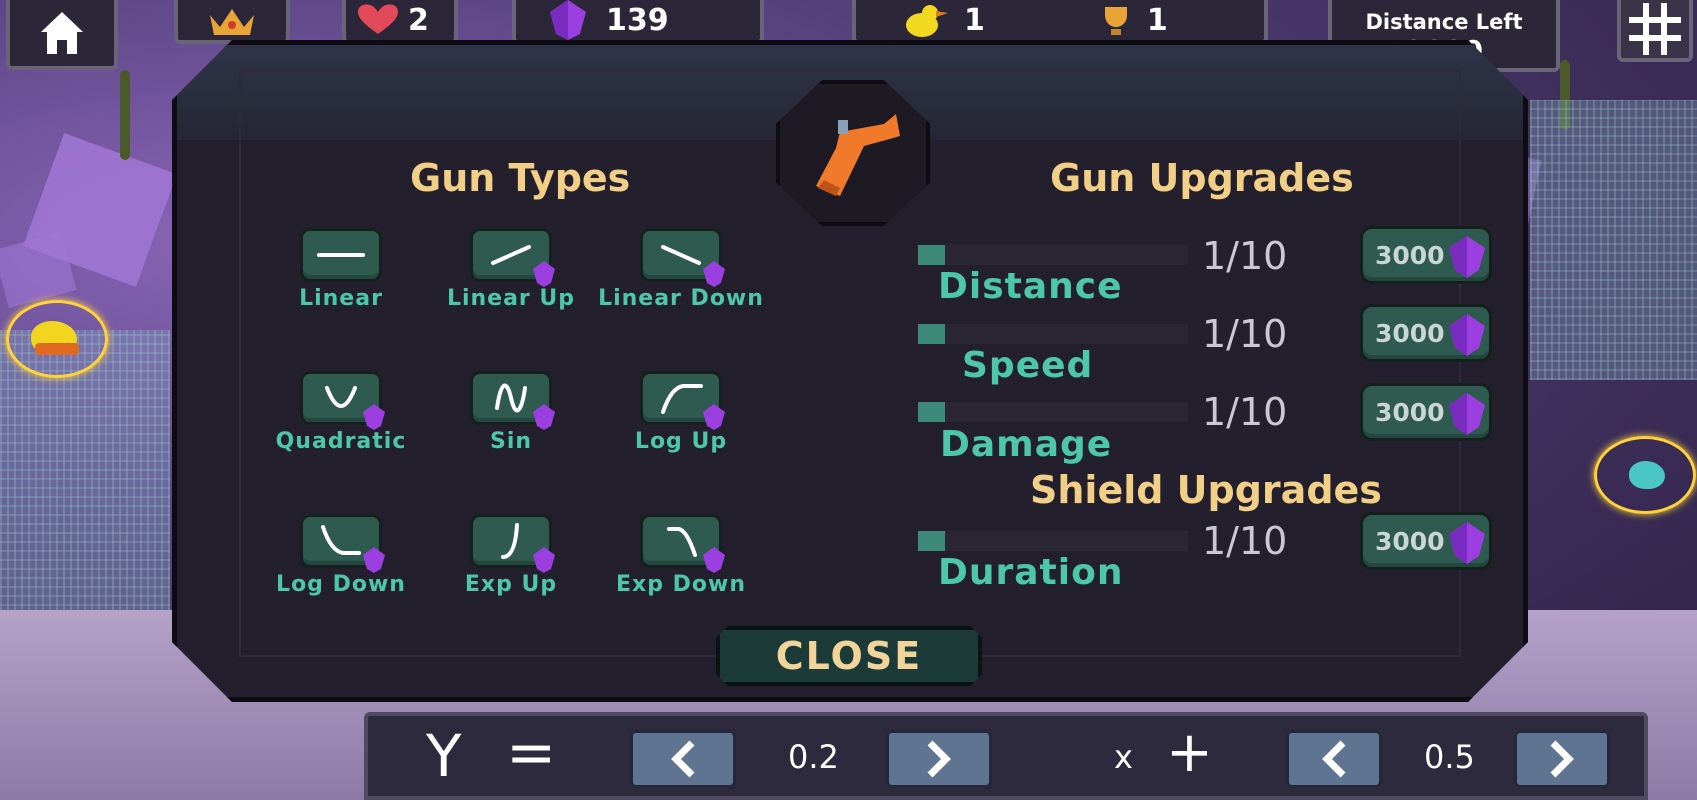 This screenshot has height=800, width=1697. I want to click on crown-slot, so click(232, 22).